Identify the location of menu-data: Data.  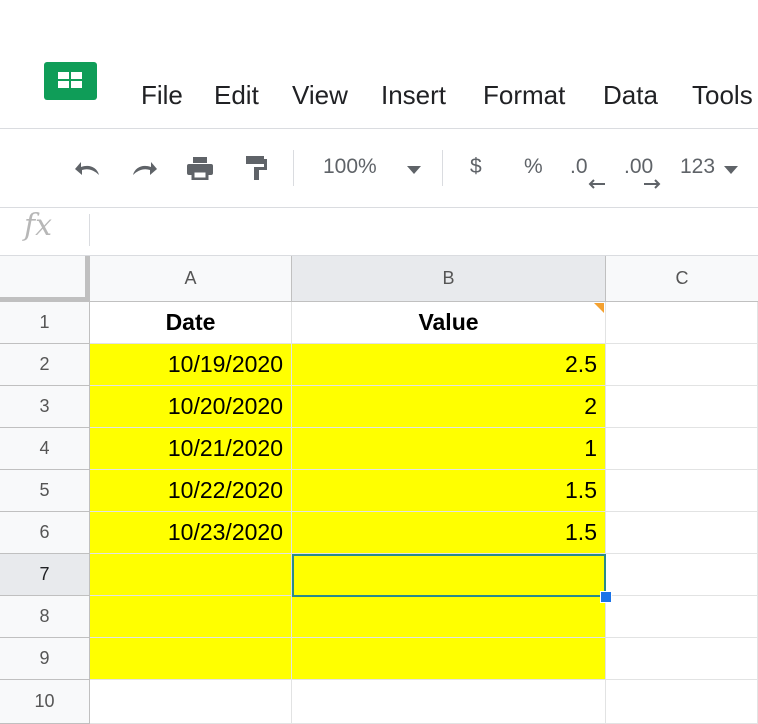
(630, 95).